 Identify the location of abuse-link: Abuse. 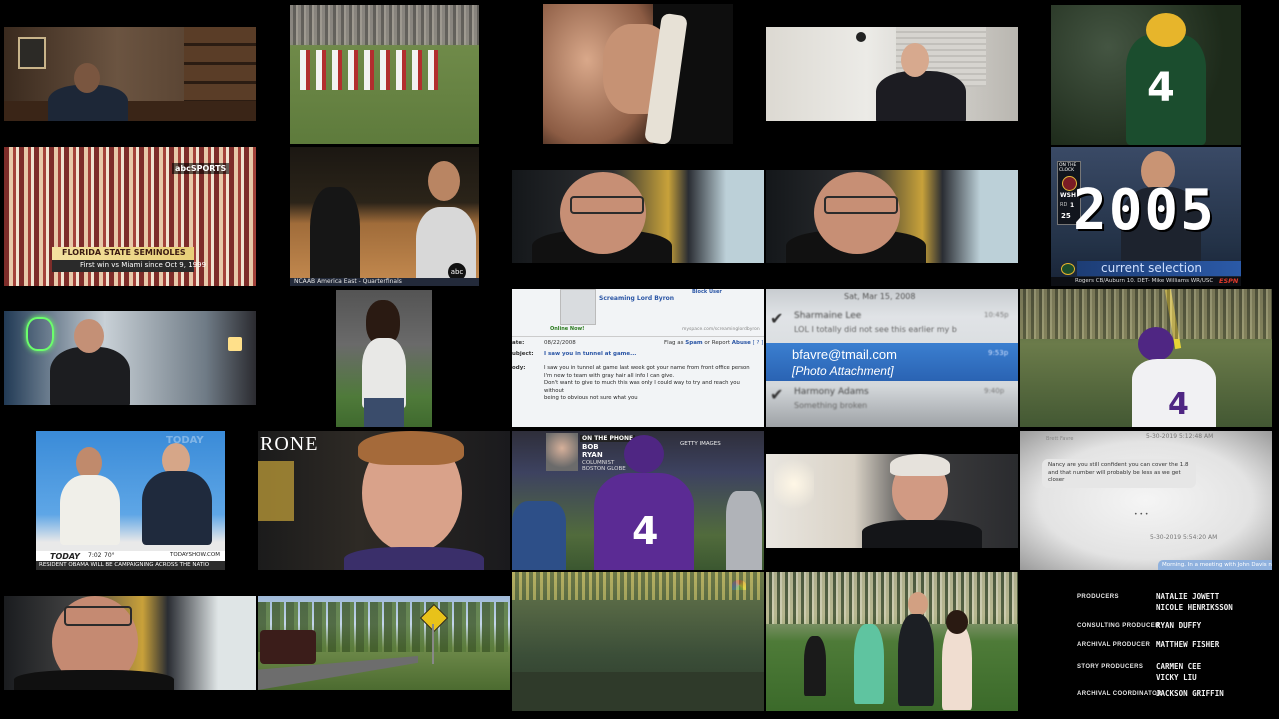
(741, 343).